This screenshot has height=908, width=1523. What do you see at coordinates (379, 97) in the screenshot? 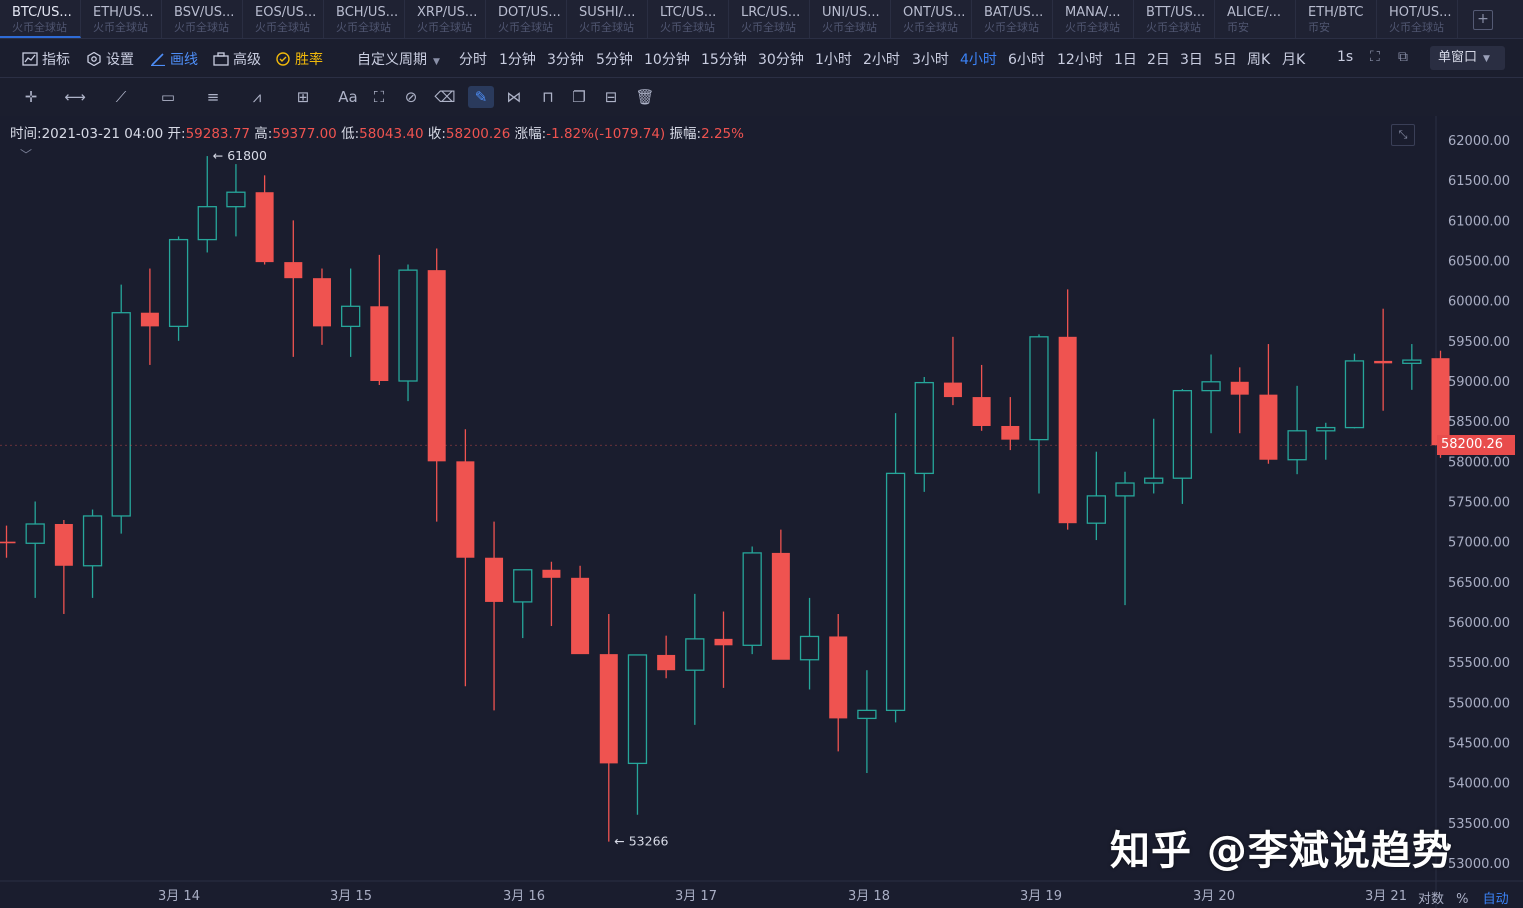
I see `magnet-icon: ⛶` at bounding box center [379, 97].